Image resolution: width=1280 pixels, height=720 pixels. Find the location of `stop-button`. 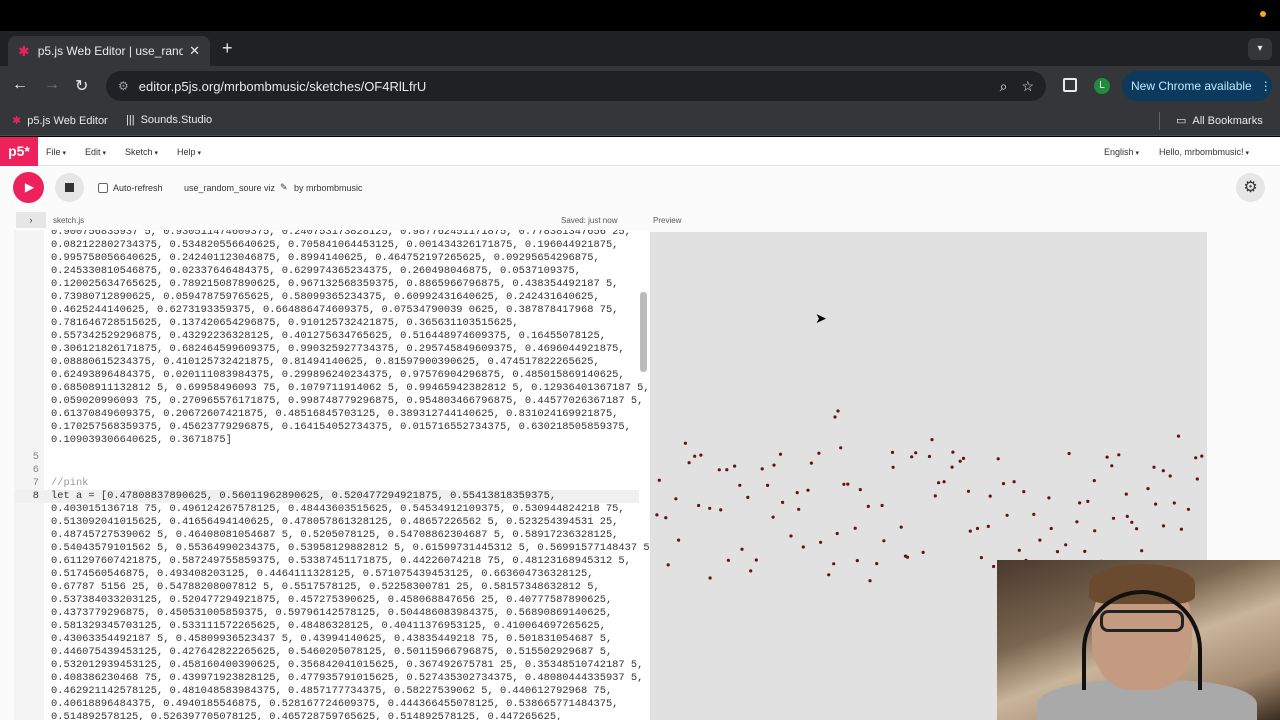

stop-button is located at coordinates (69, 187).